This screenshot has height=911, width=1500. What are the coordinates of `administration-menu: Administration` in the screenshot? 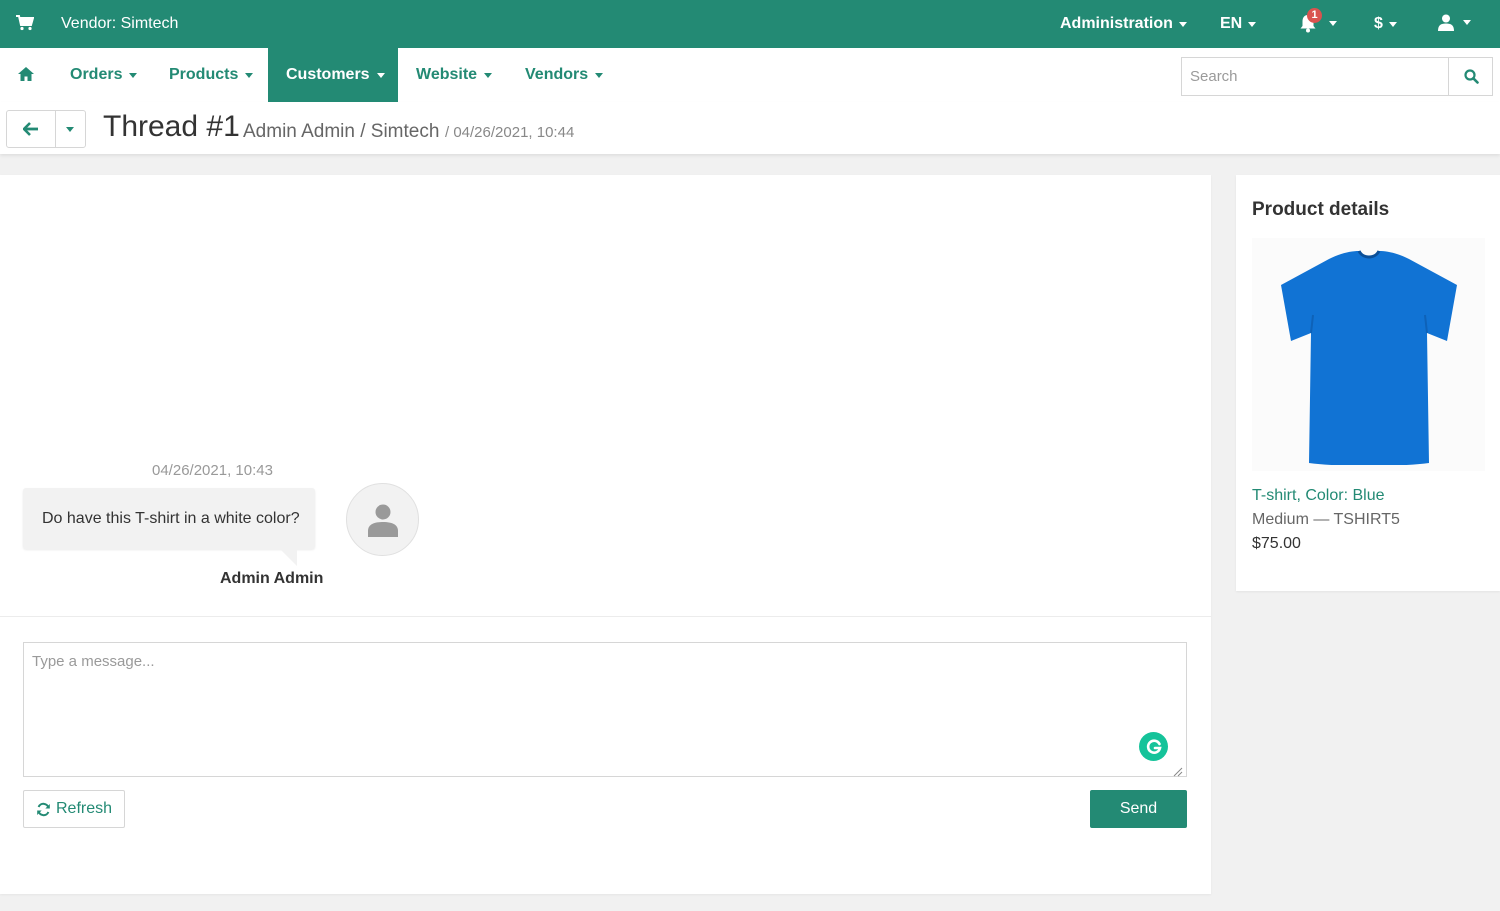 It's located at (1123, 24).